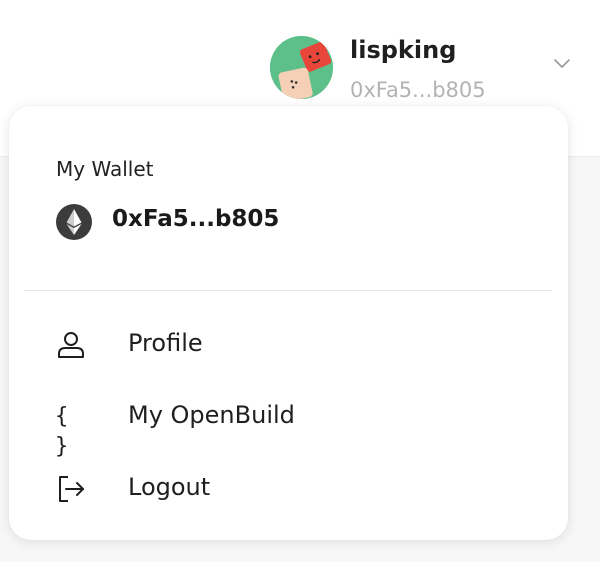 The image size is (600, 562). What do you see at coordinates (165, 343) in the screenshot?
I see `menu-item-label: Profile` at bounding box center [165, 343].